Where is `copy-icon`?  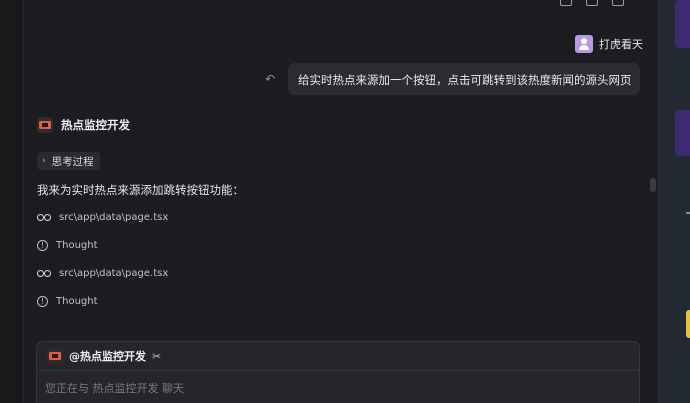 copy-icon is located at coordinates (566, 3).